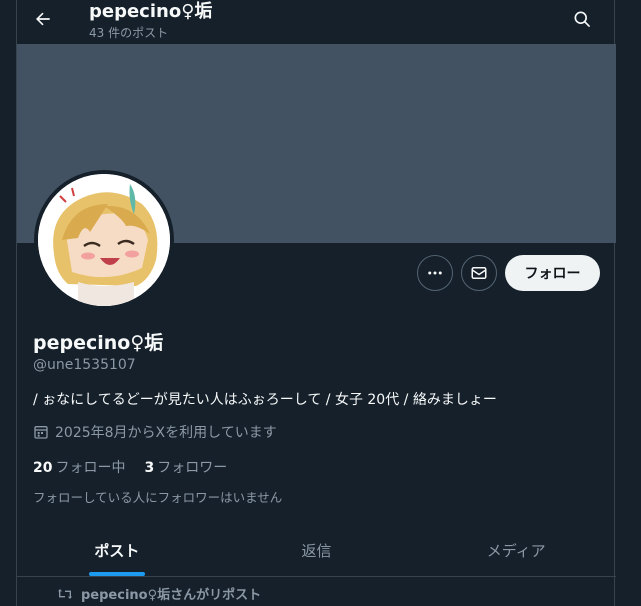  I want to click on profile-tabs: ポスト 返信 メディア, so click(316, 550).